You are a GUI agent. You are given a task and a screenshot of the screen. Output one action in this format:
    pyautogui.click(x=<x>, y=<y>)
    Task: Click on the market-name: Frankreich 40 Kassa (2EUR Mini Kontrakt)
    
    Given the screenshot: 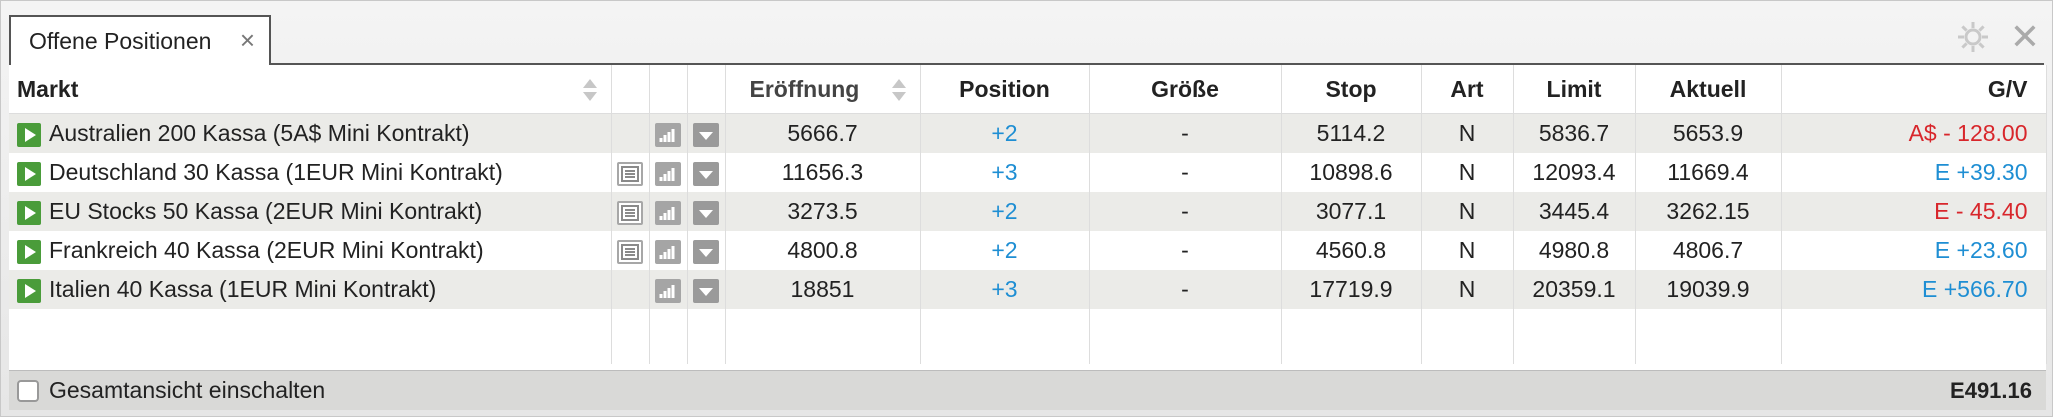 What is the action you would take?
    pyautogui.click(x=266, y=250)
    